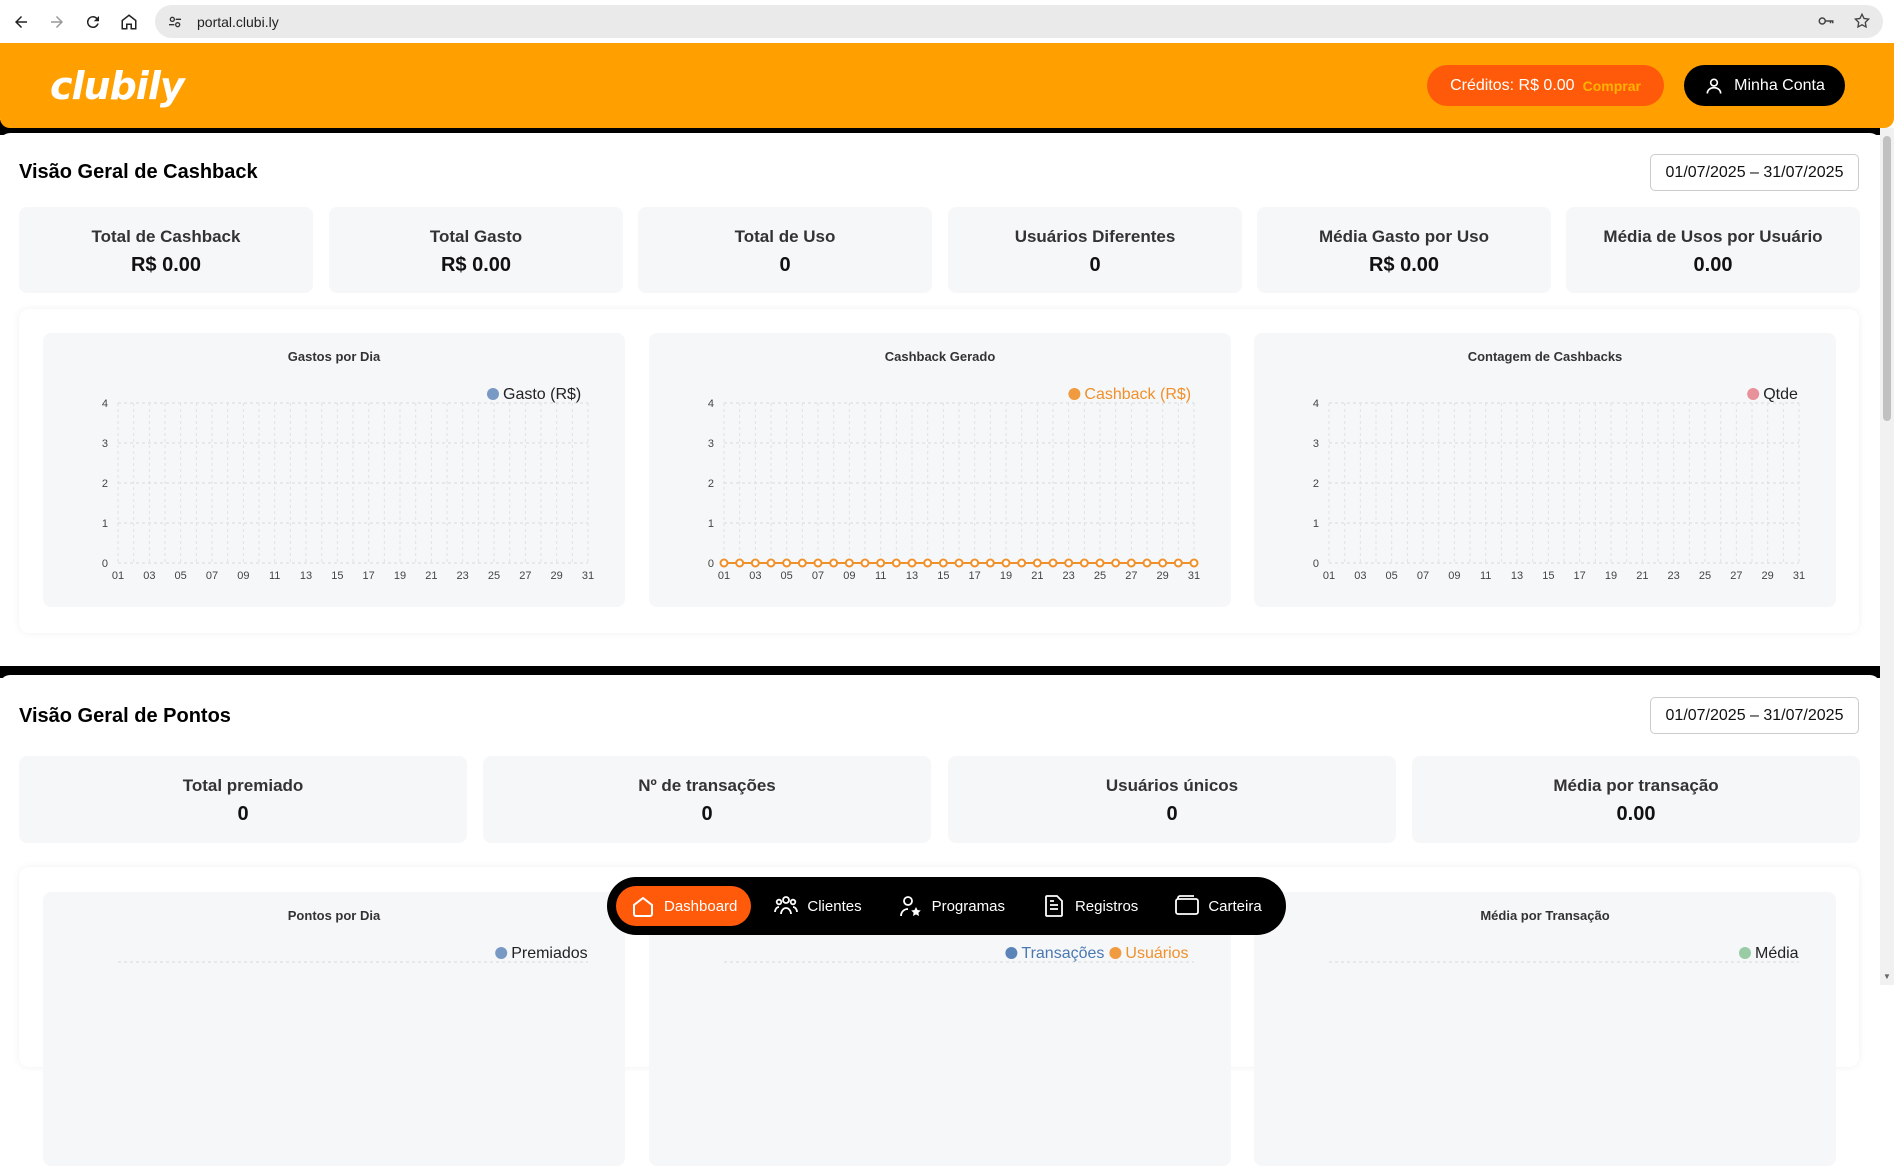 Image resolution: width=1894 pixels, height=1166 pixels. I want to click on nav-label: Programas, so click(968, 906).